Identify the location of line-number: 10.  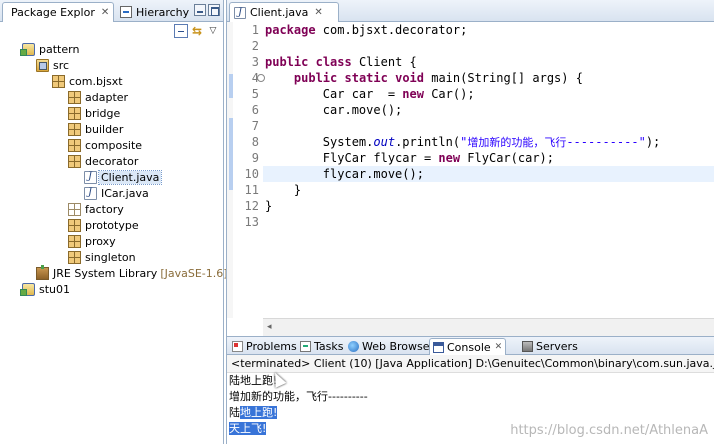
(251, 174).